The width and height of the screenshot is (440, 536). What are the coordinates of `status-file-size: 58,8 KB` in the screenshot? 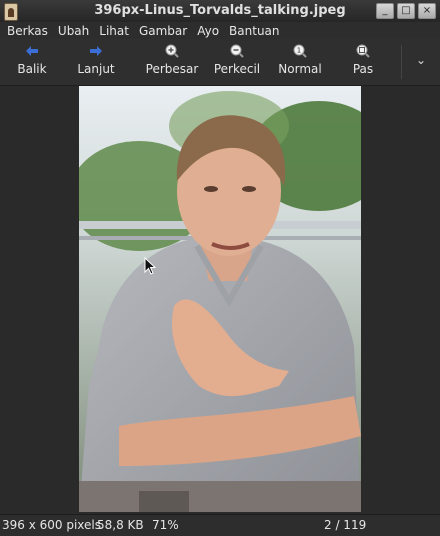 It's located at (120, 525).